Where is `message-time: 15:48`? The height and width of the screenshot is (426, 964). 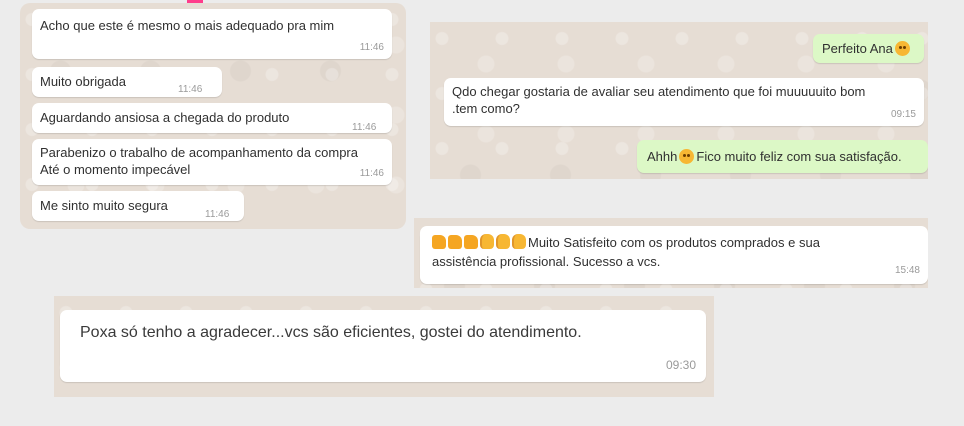
message-time: 15:48 is located at coordinates (907, 270).